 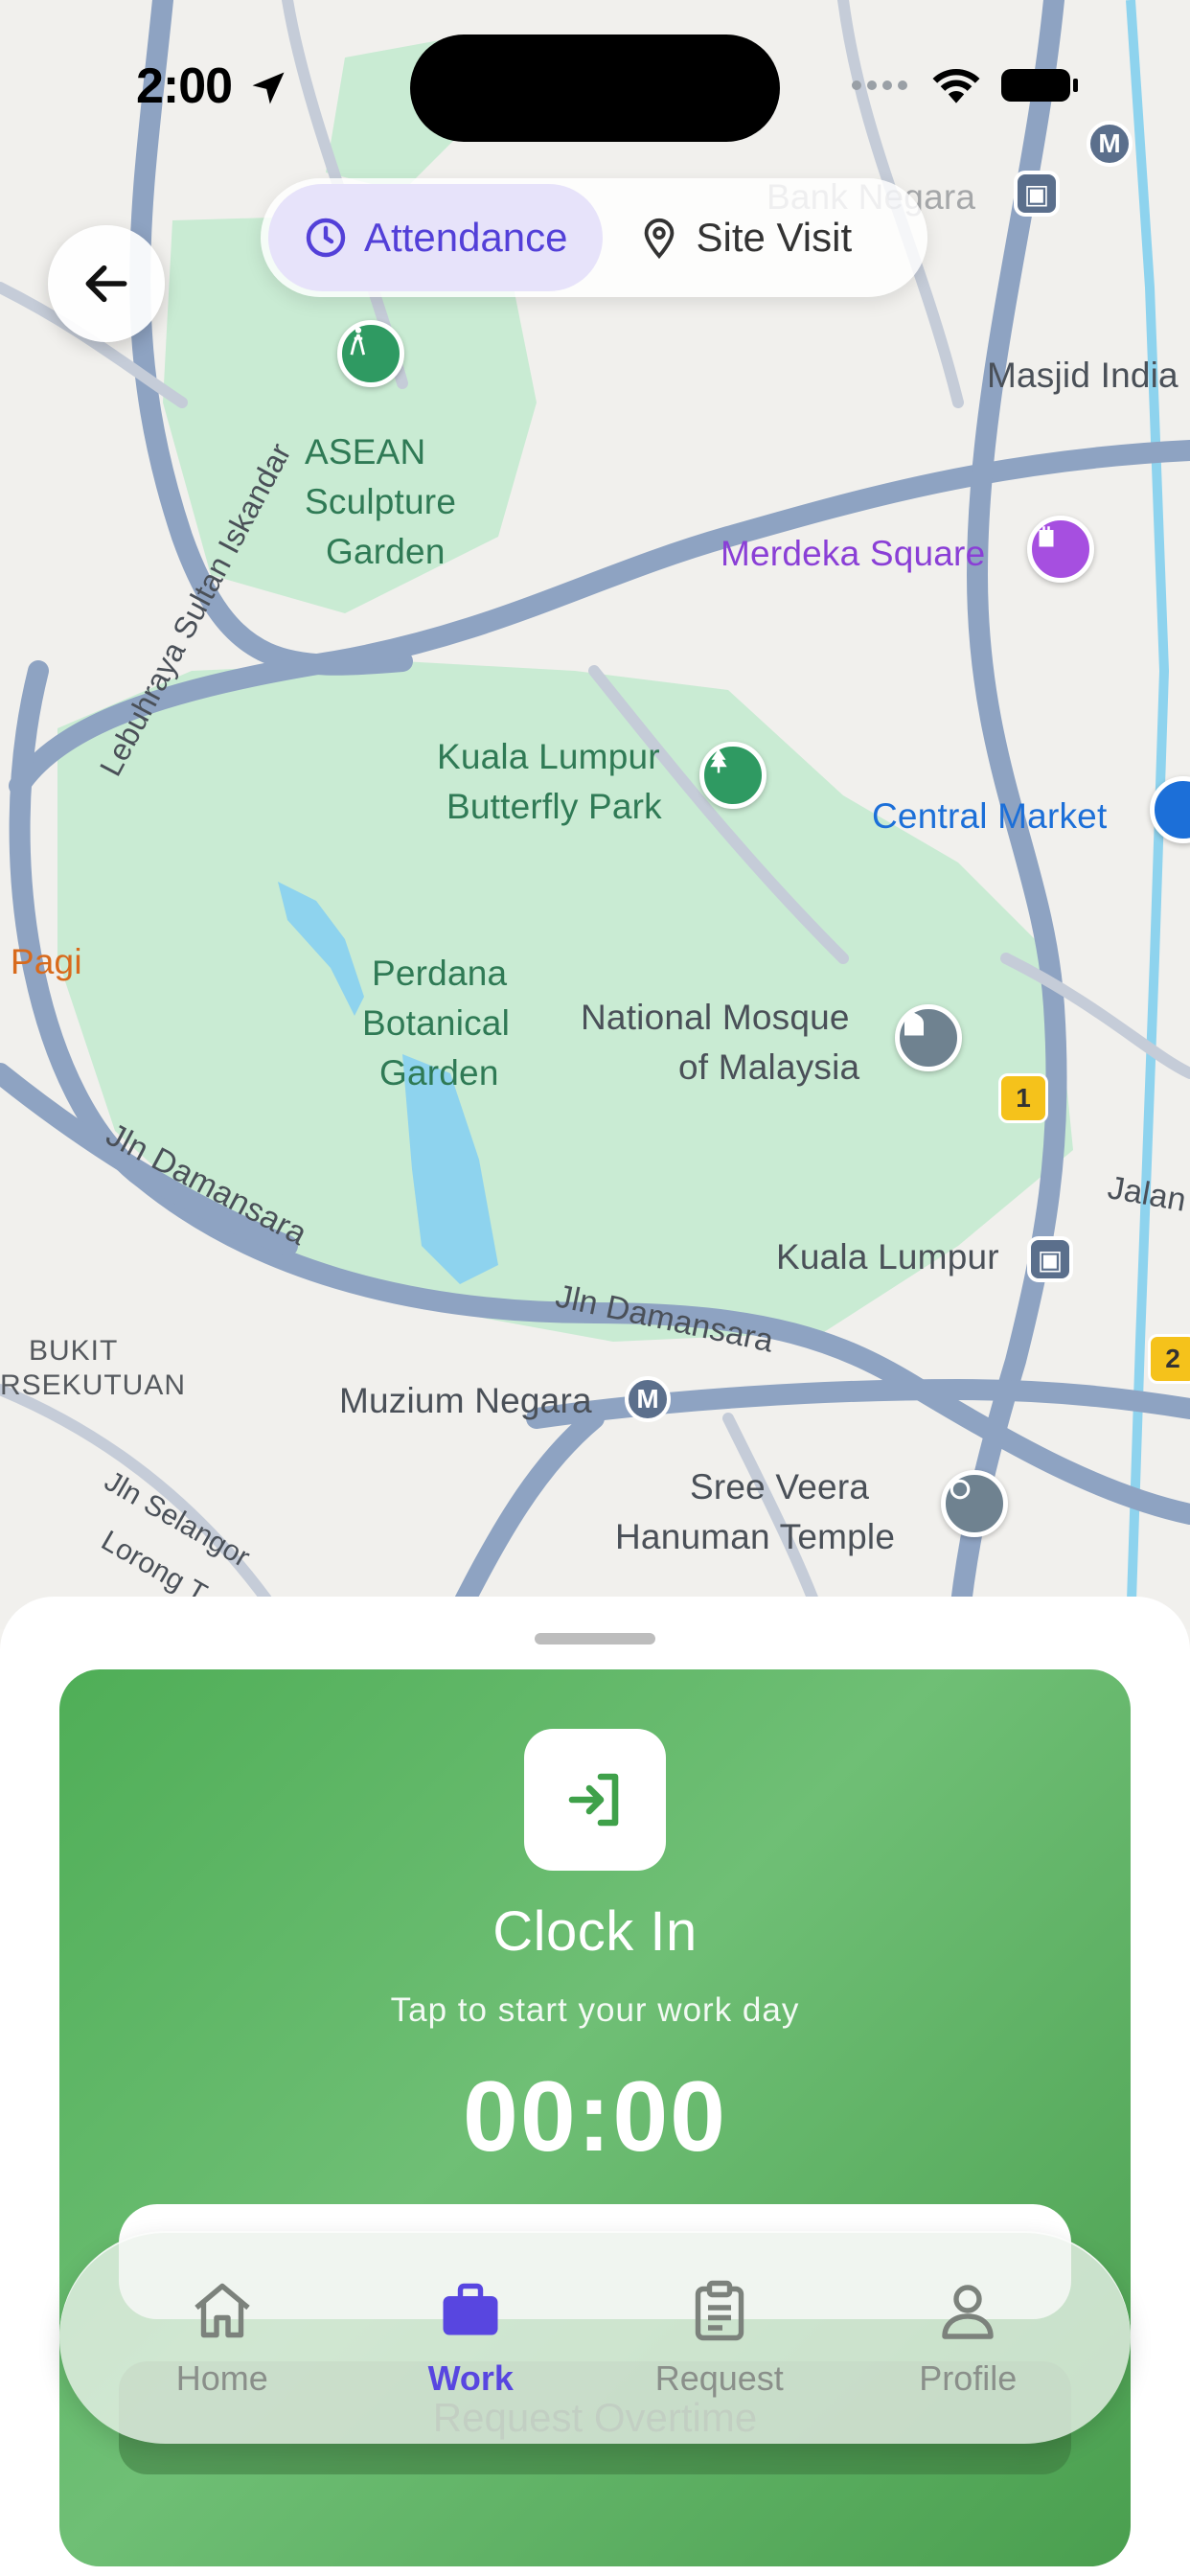 I want to click on dynamic-island, so click(x=595, y=88).